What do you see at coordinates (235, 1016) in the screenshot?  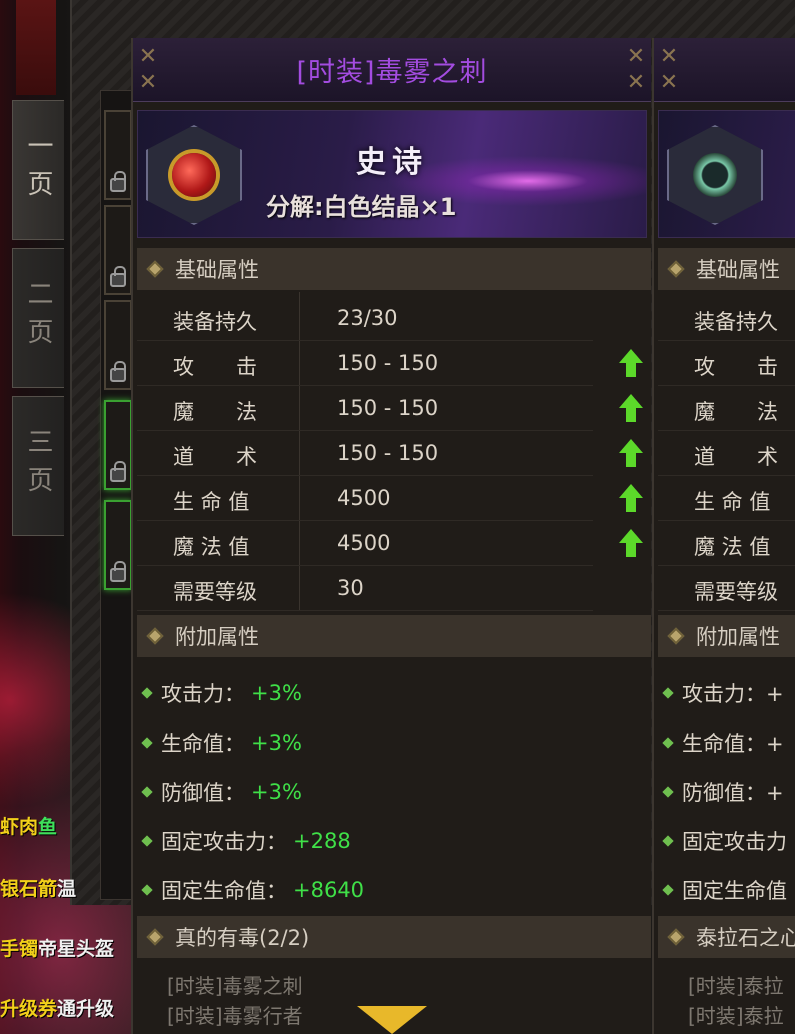 I see `set-item: [时装]毒雾行者` at bounding box center [235, 1016].